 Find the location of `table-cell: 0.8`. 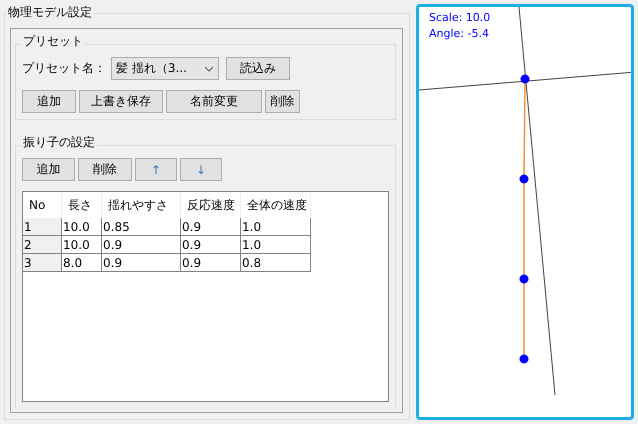

table-cell: 0.8 is located at coordinates (276, 262).